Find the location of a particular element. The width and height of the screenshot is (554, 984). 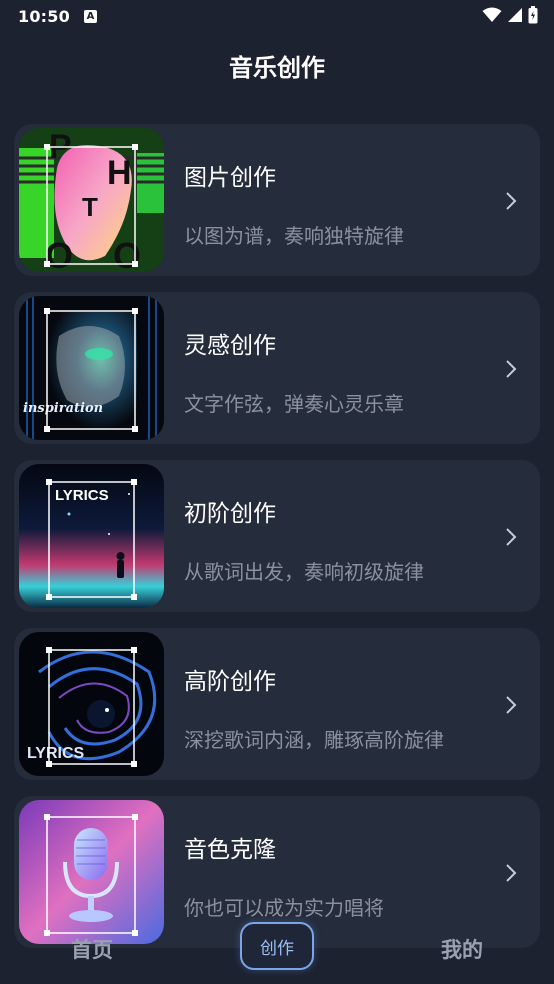

status-bar: 10:50 A is located at coordinates (277, 16).